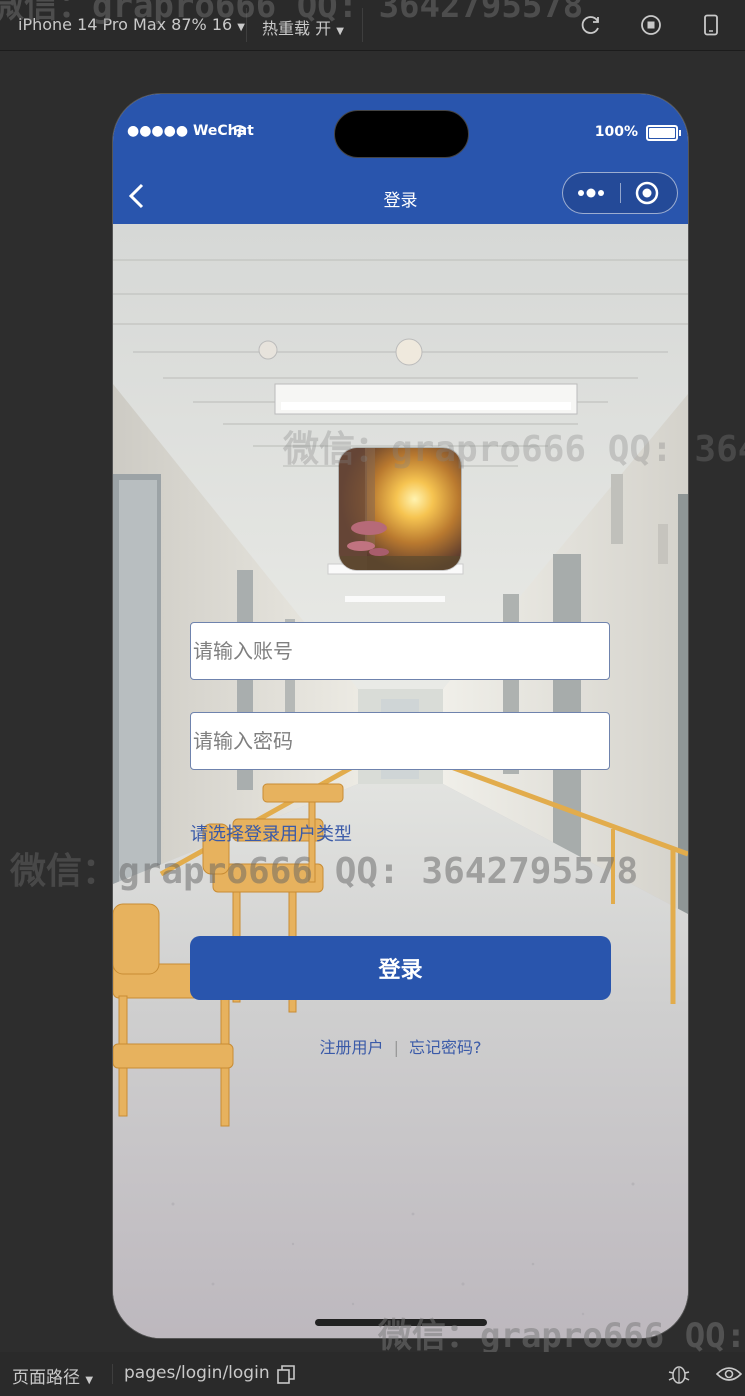  I want to click on account-input, so click(401, 651).